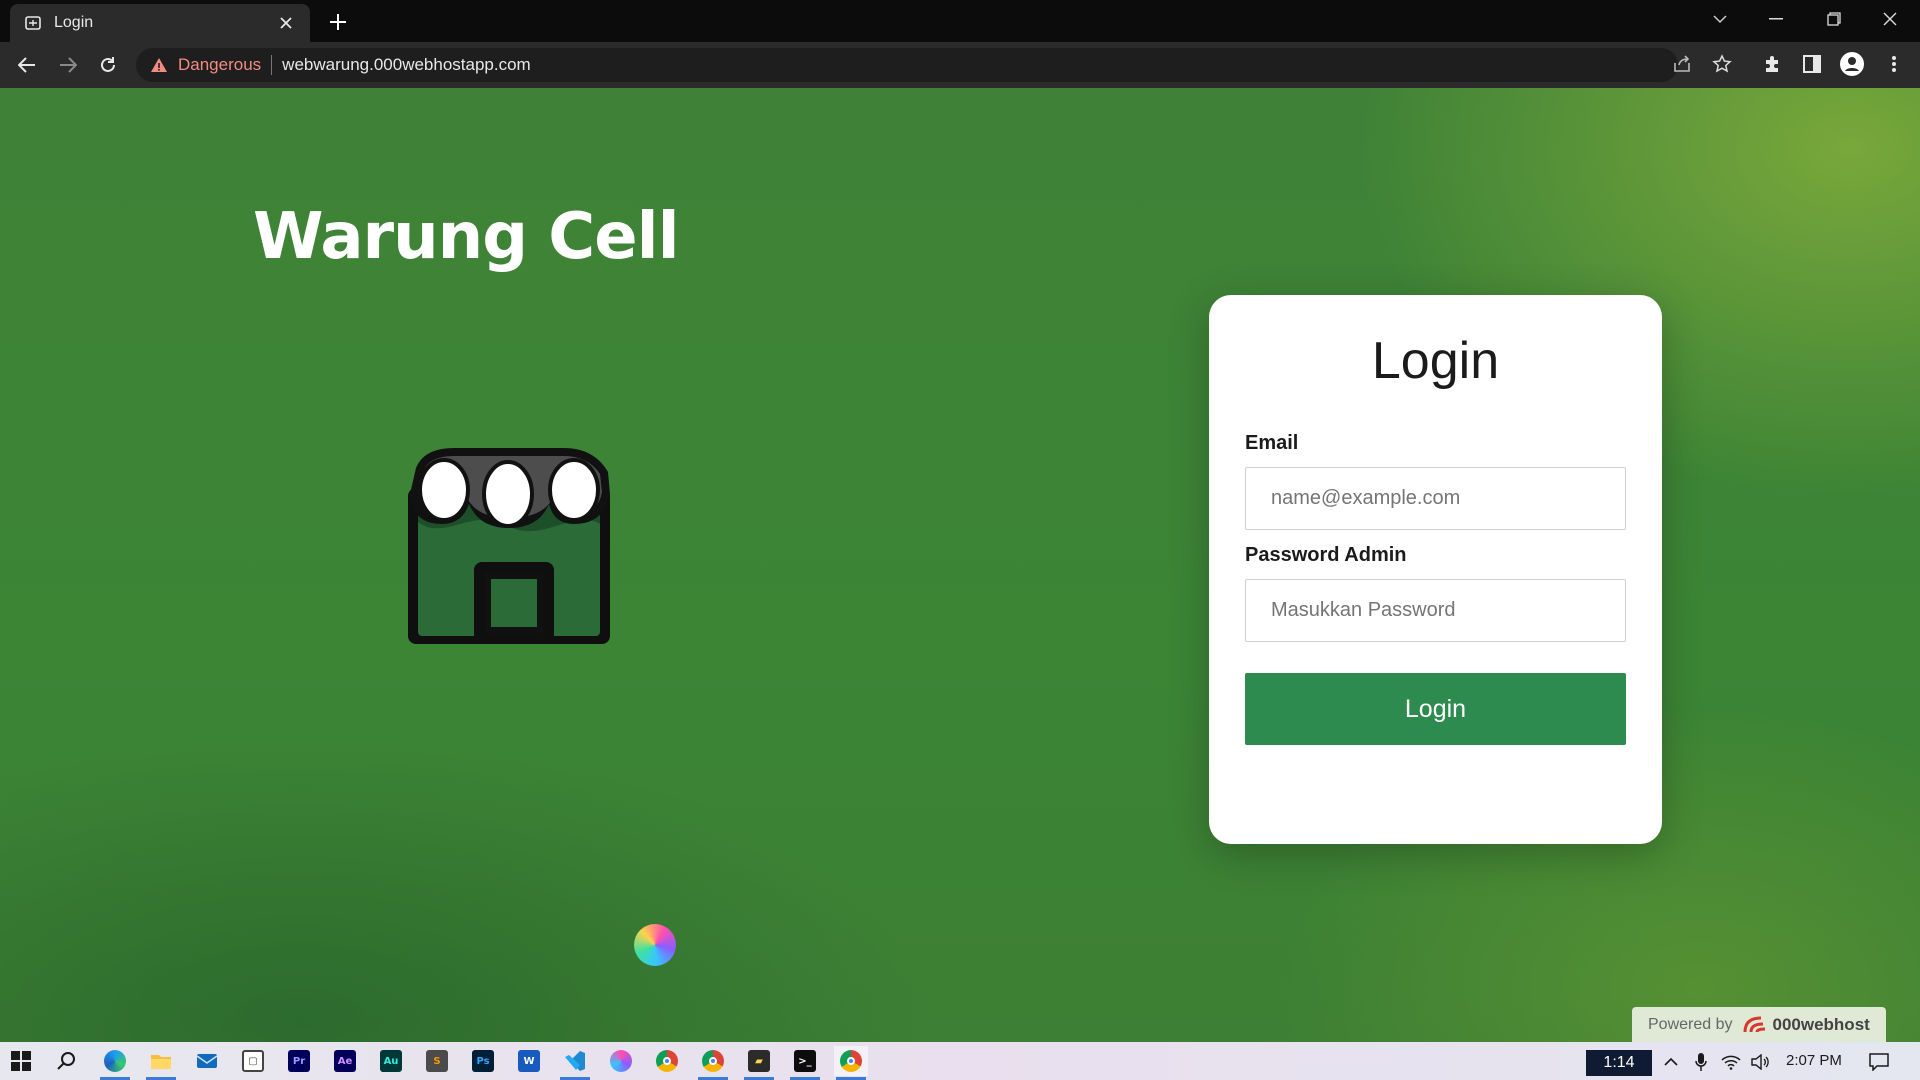 The image size is (1920, 1080). I want to click on wifi-icon, so click(1731, 1062).